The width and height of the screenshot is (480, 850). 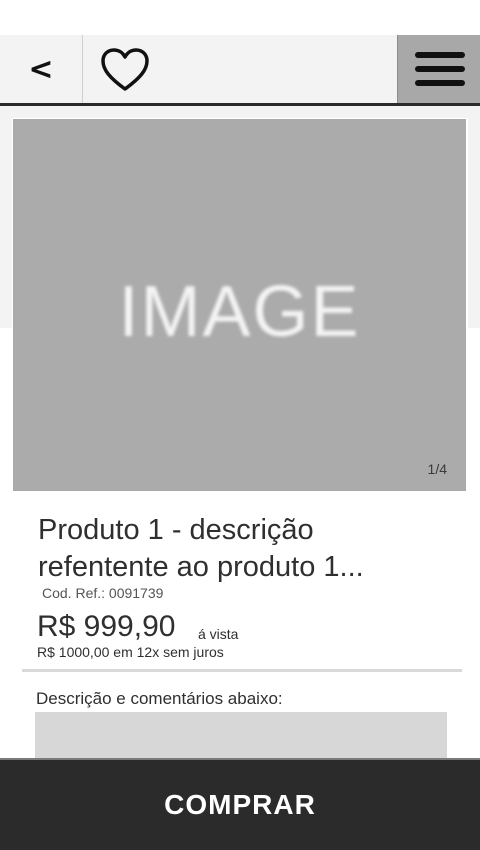 What do you see at coordinates (239, 312) in the screenshot?
I see `image-placeholder-label: IMAGE` at bounding box center [239, 312].